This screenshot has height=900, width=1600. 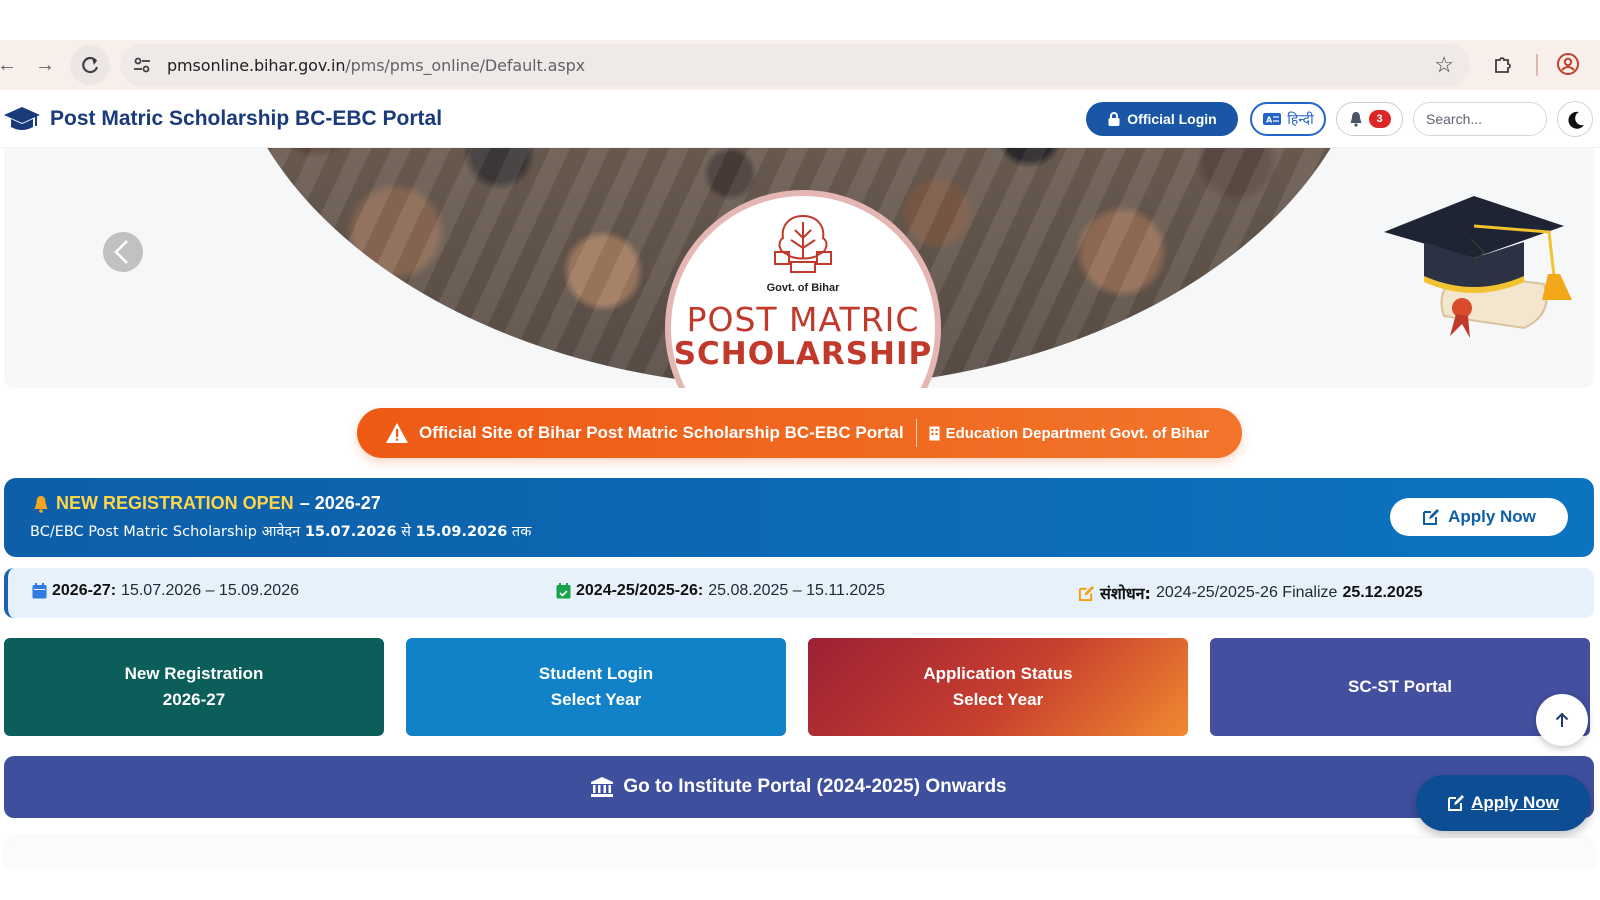 What do you see at coordinates (1515, 802) in the screenshot?
I see `floating-apply-now-label: Apply Now` at bounding box center [1515, 802].